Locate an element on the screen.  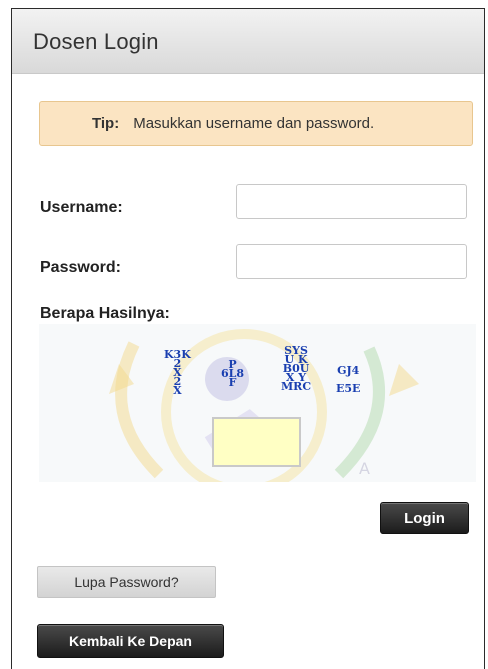
captcha-label: Berapa Hasilnya: is located at coordinates (105, 313).